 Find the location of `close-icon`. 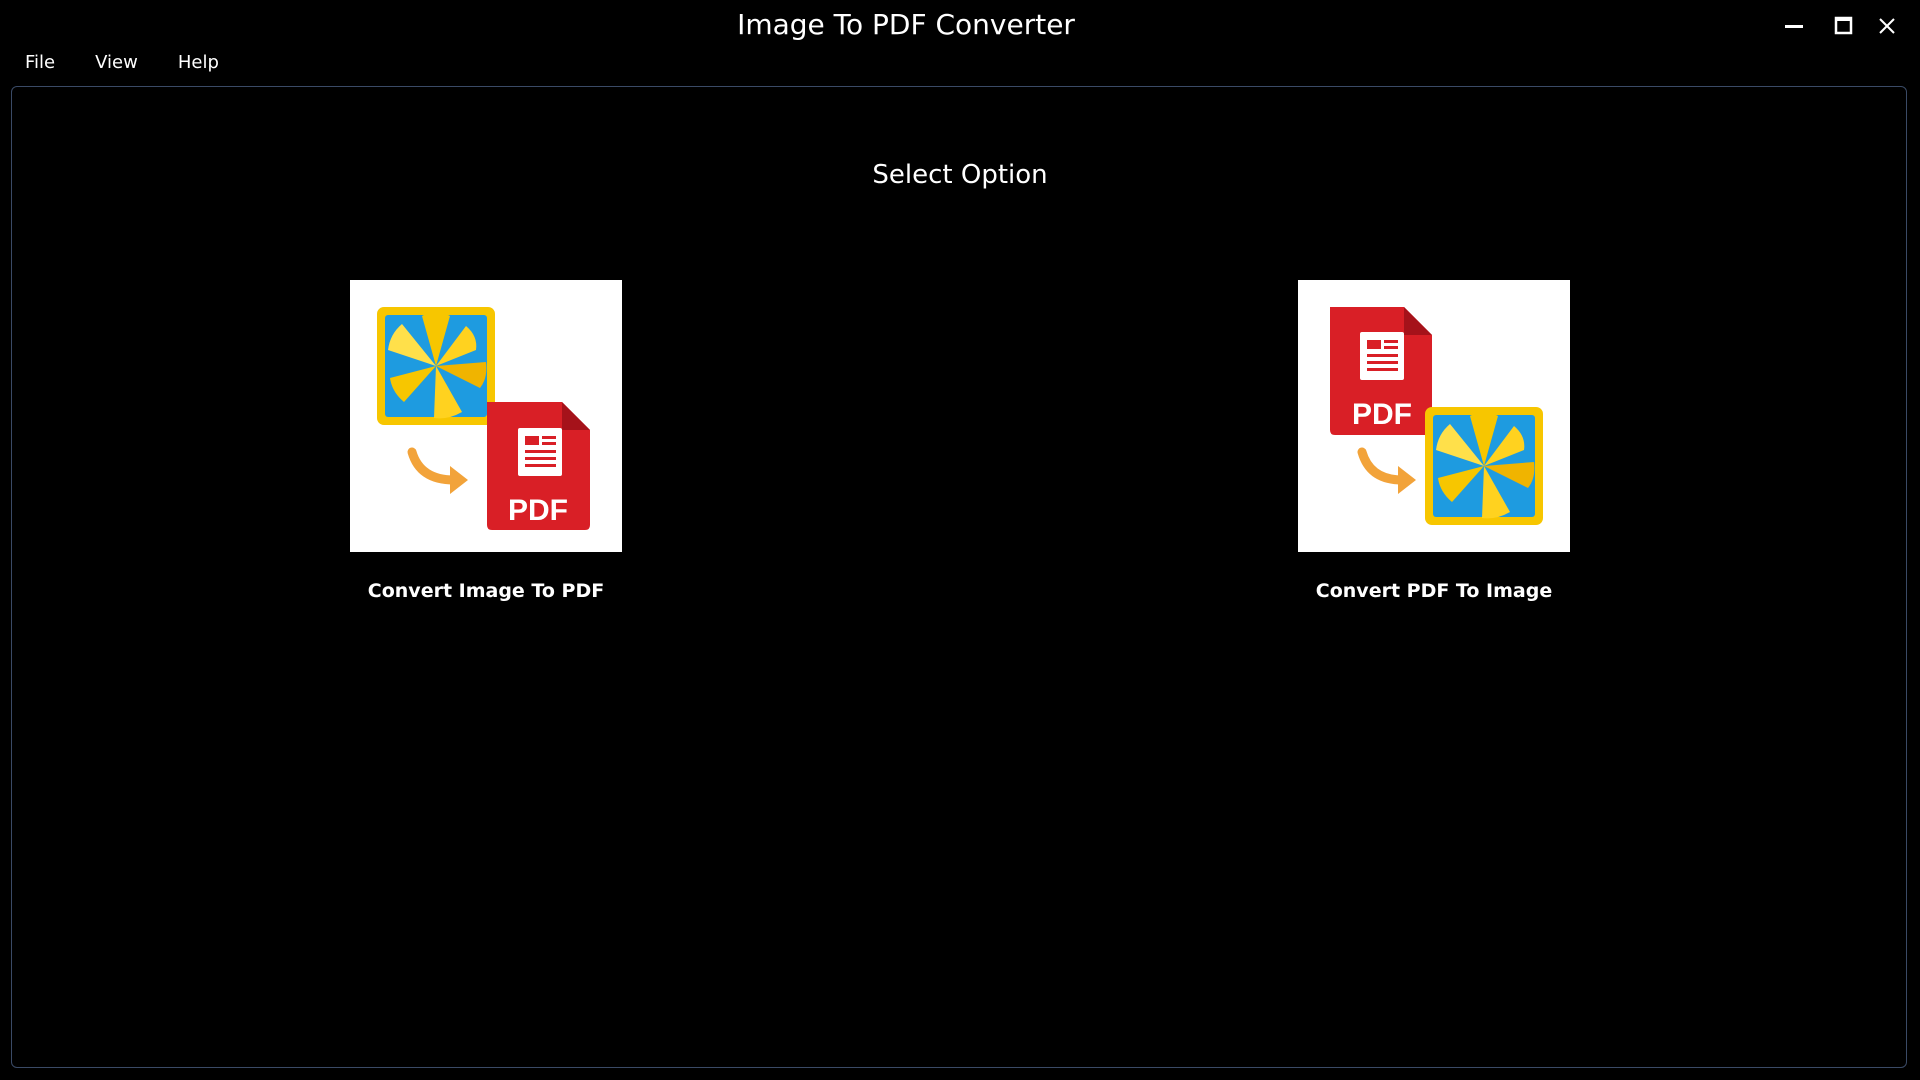

close-icon is located at coordinates (1887, 26).